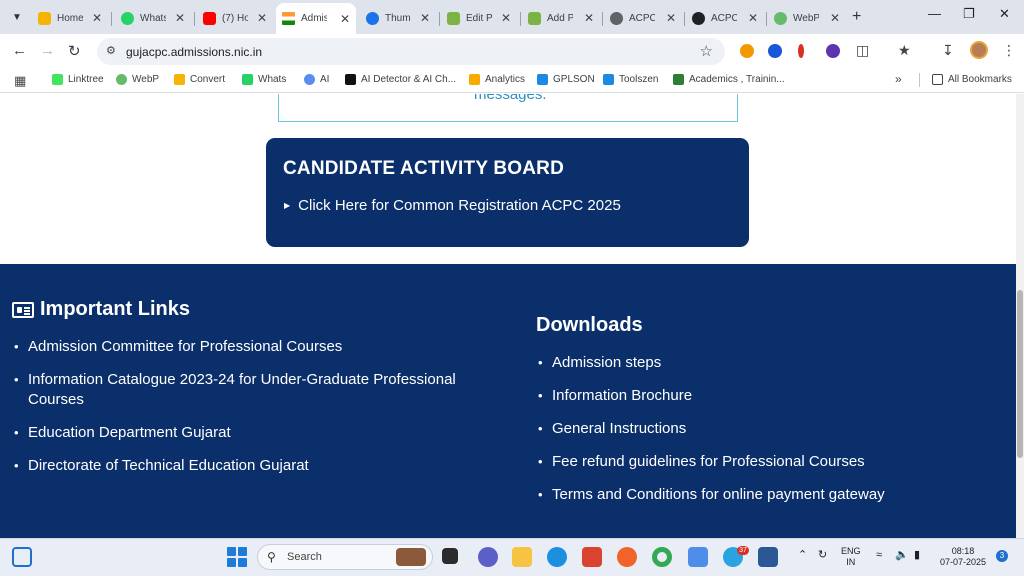 The image size is (1024, 576). Describe the element at coordinates (662, 557) in the screenshot. I see `chrome-icon` at that location.